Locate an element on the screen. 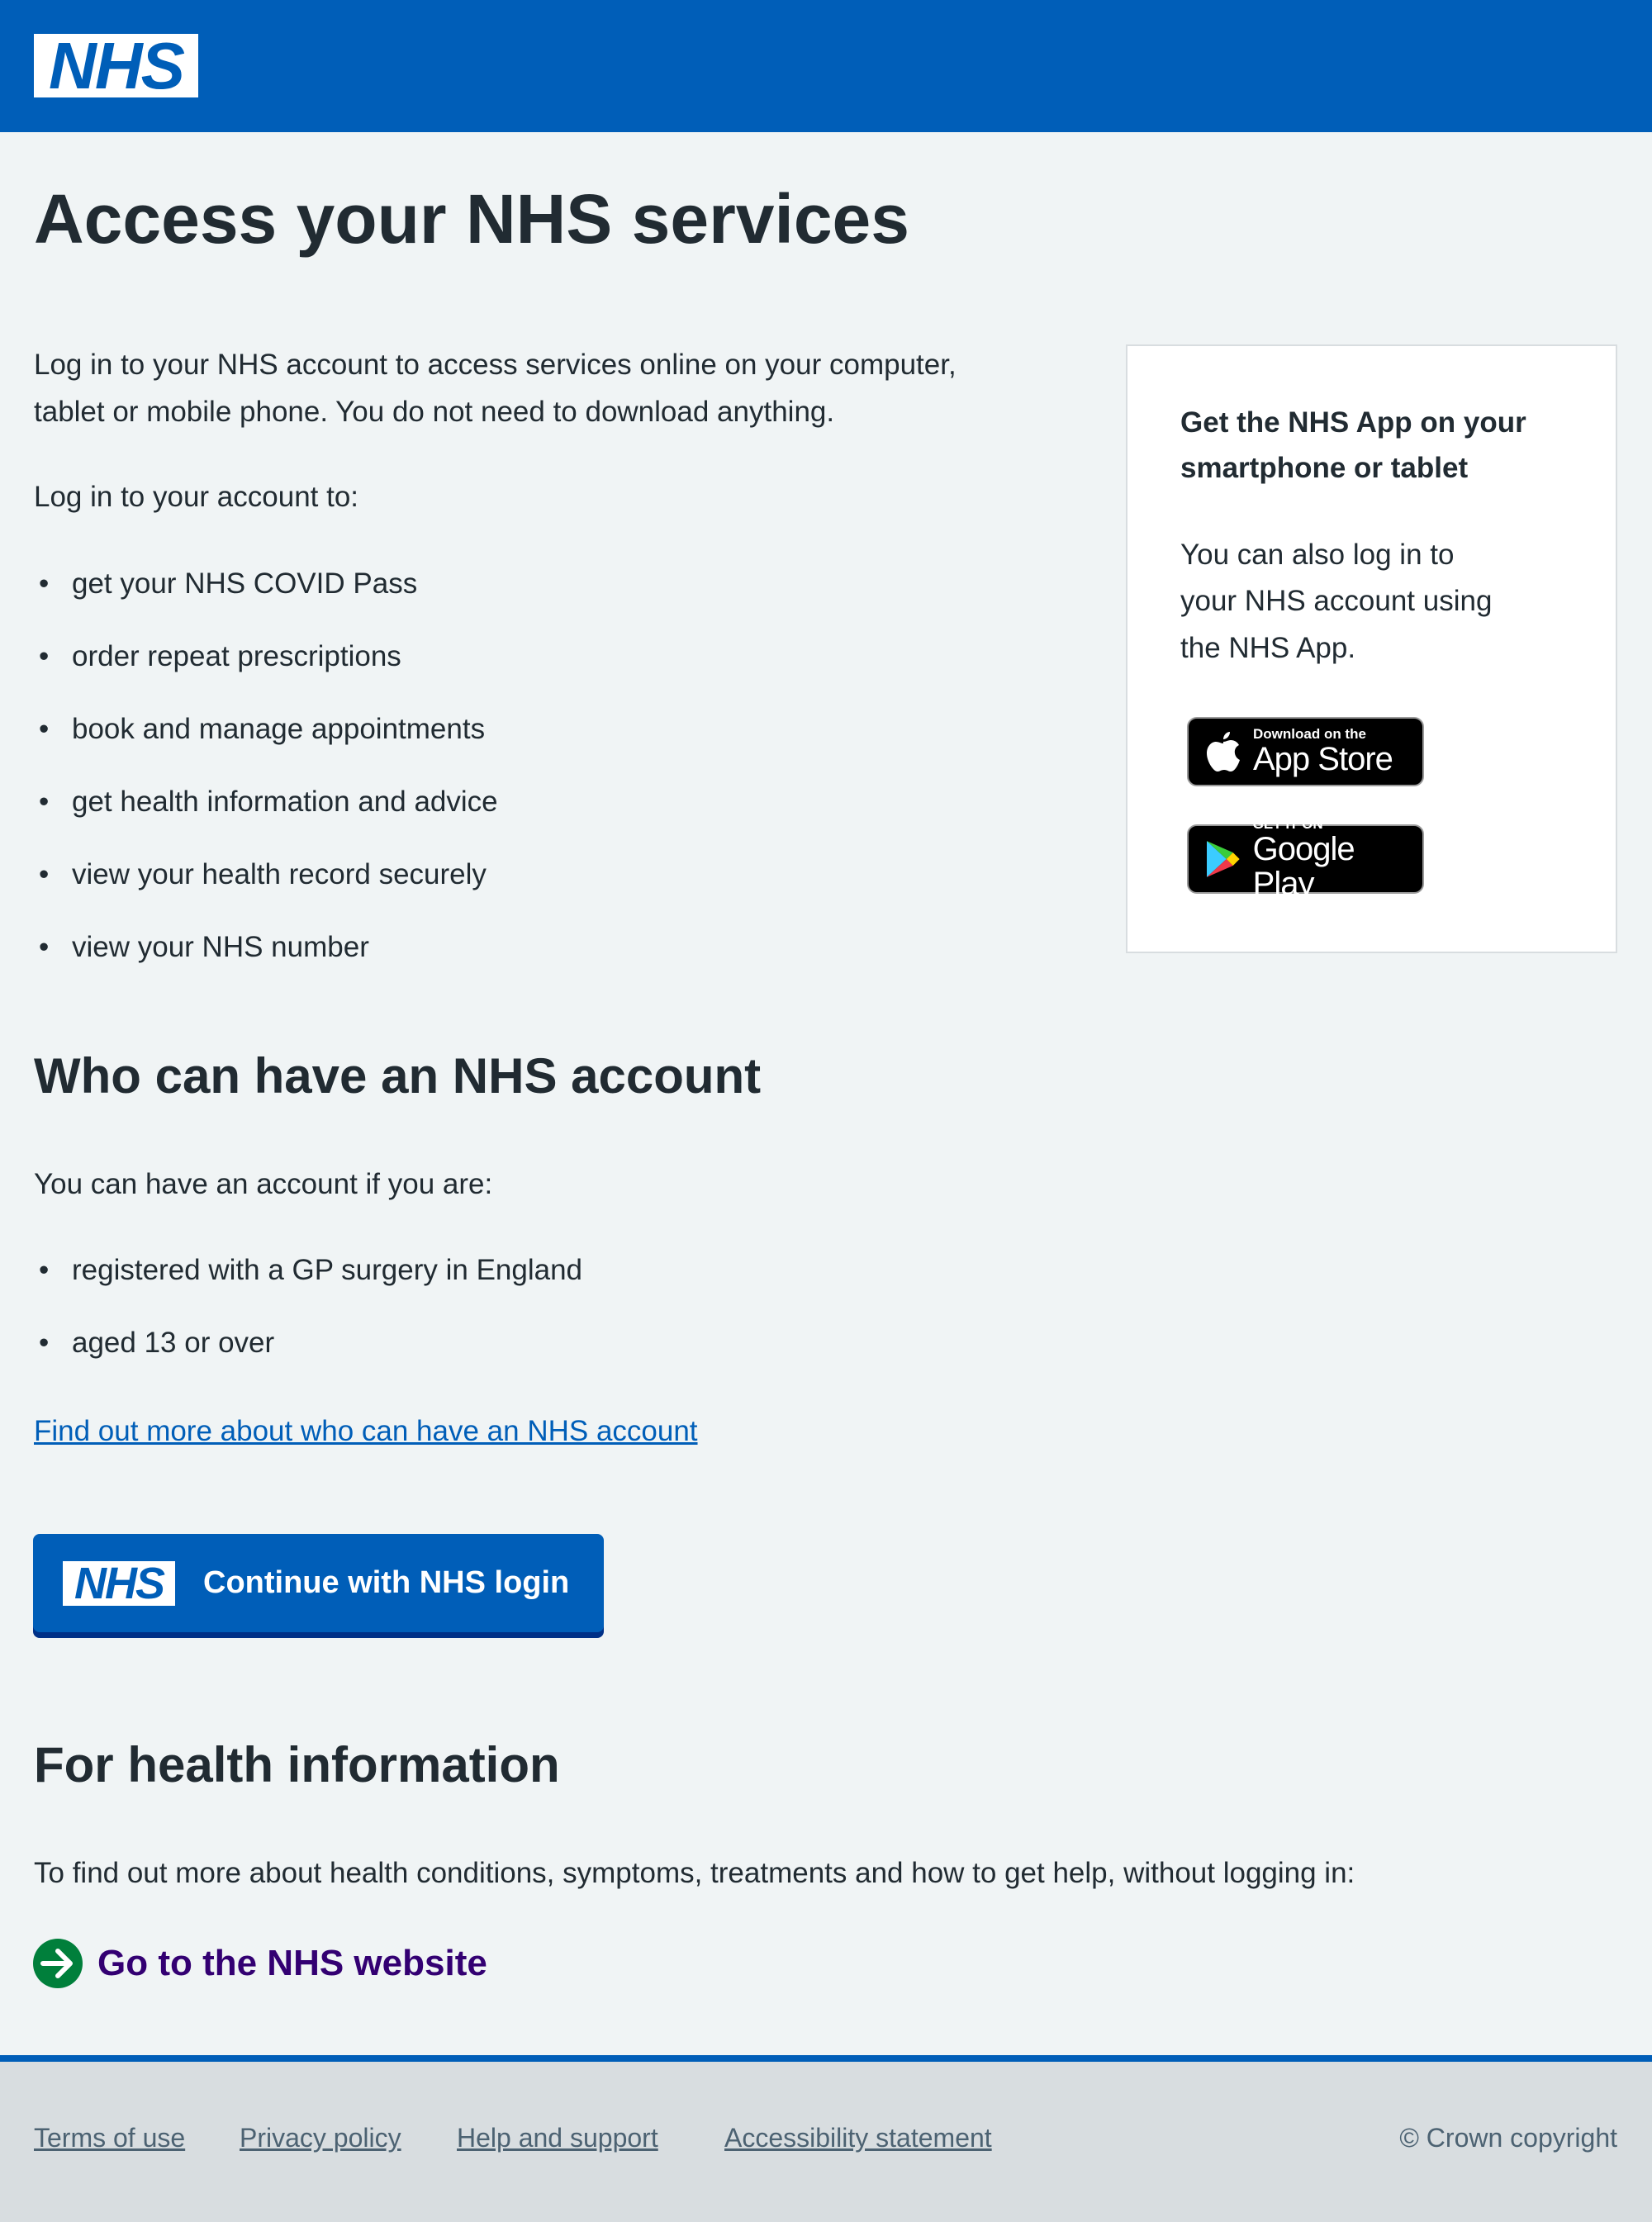 The height and width of the screenshot is (2222, 1652). footer-link-privacy: Privacy policy is located at coordinates (320, 2138).